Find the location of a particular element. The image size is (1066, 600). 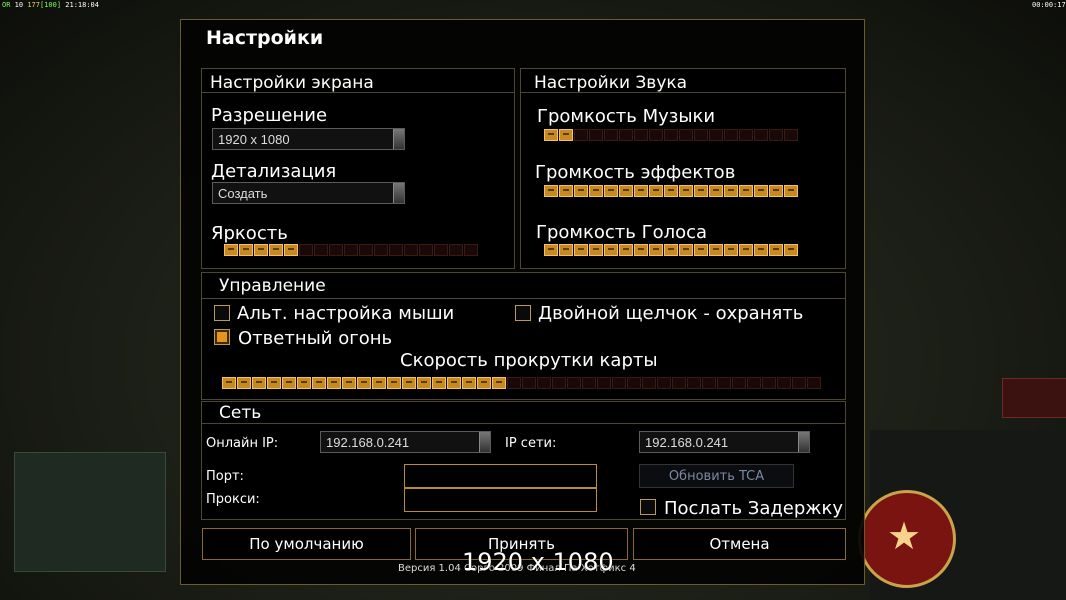

brightness-slider is located at coordinates (351, 250).